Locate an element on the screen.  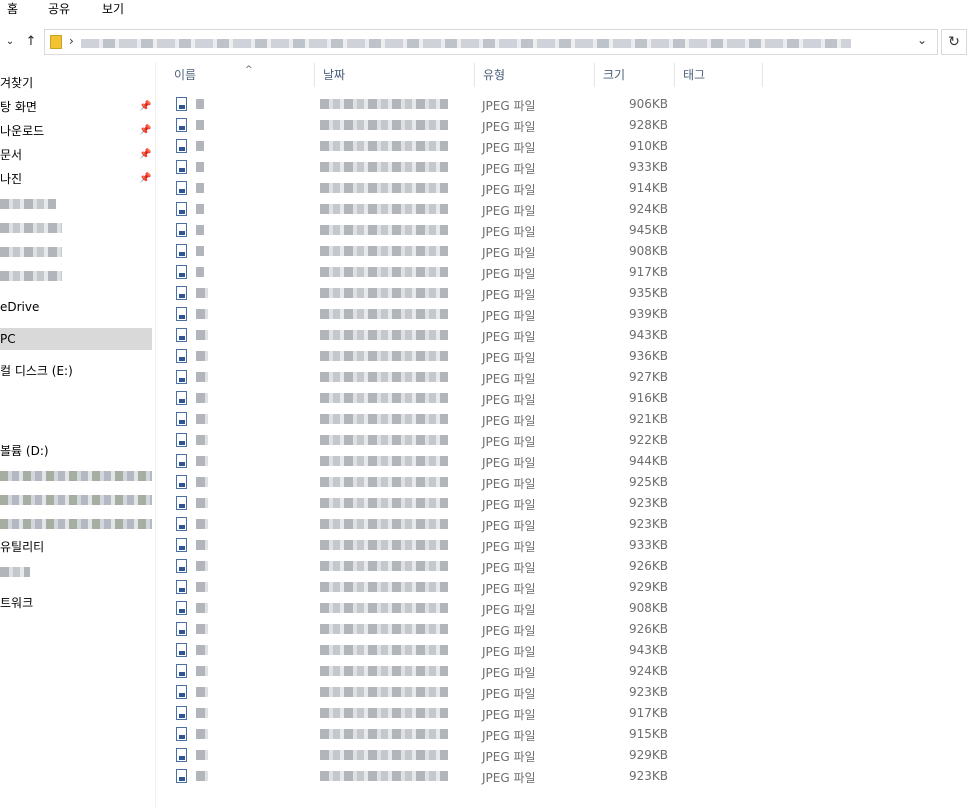
refresh-button: ↻ is located at coordinates (954, 42).